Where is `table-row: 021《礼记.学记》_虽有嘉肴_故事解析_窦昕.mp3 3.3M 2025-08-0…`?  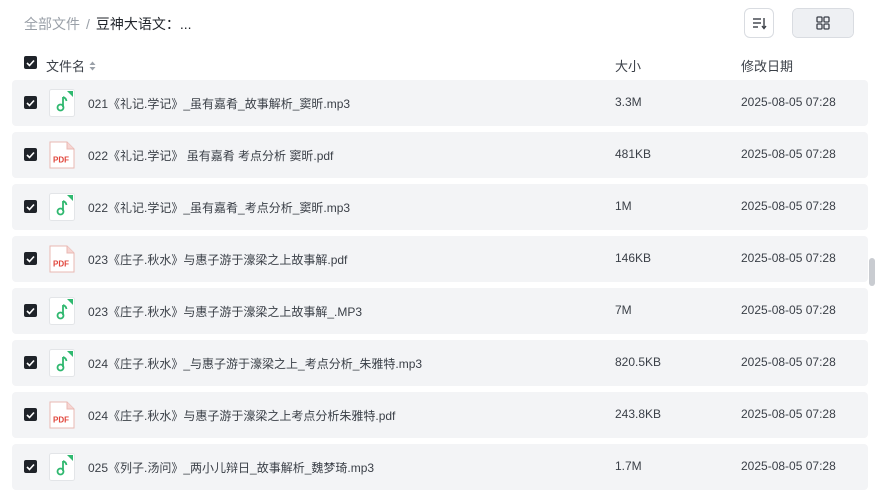
table-row: 021《礼记.学记》_虽有嘉肴_故事解析_窦昕.mp3 3.3M 2025-08-0… is located at coordinates (440, 103).